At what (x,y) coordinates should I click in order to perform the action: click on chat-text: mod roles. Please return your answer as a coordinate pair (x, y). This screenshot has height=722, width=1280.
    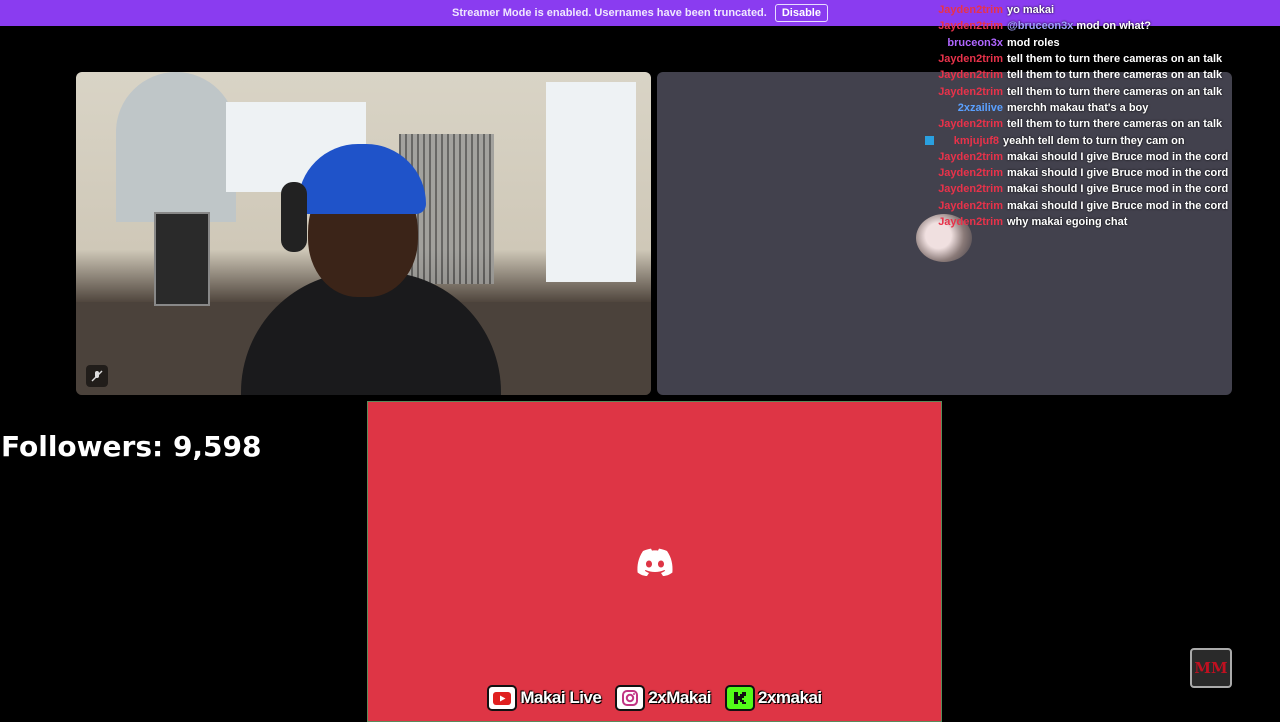
    Looking at the image, I should click on (1033, 42).